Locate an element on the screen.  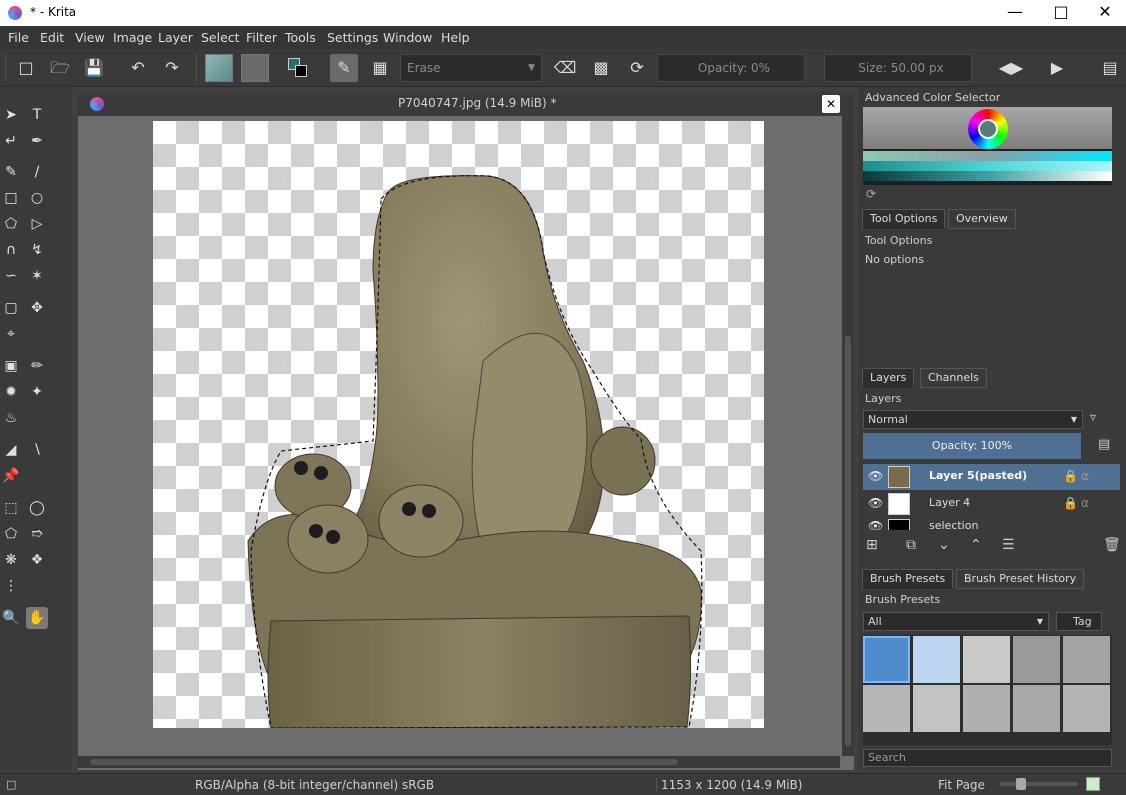
opacity-slider: Opacity: 0% is located at coordinates (731, 68).